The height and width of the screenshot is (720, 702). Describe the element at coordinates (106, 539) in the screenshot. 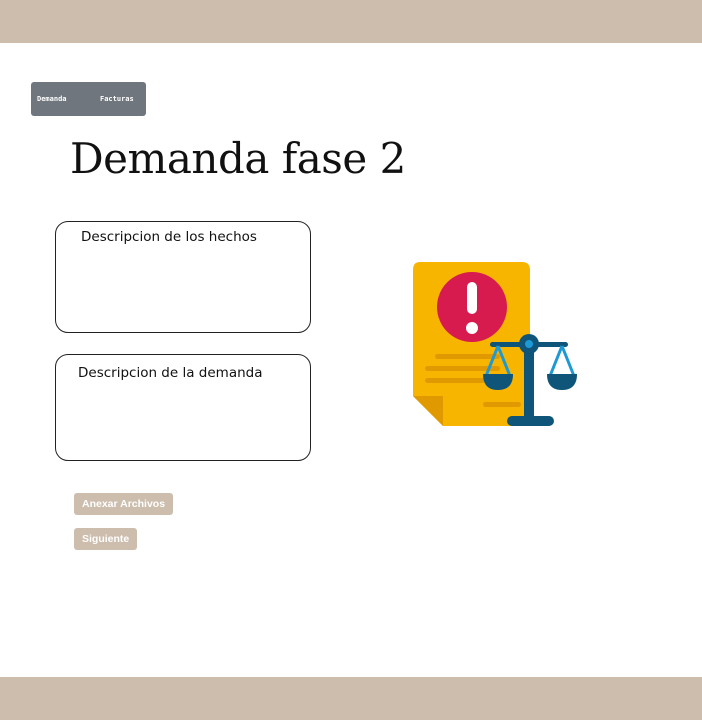

I see `siguiente-button: Siguiente` at that location.